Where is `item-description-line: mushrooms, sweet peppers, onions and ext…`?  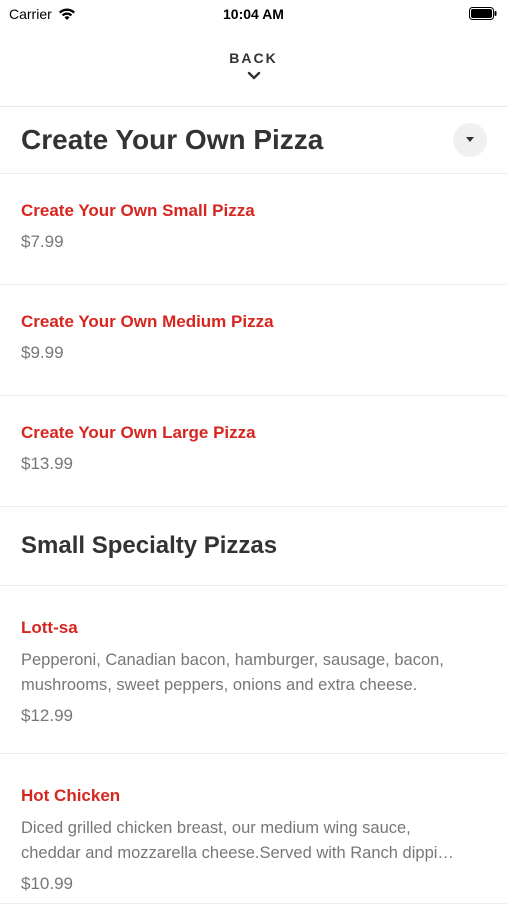
item-description-line: mushrooms, sweet peppers, onions and ext… is located at coordinates (219, 685).